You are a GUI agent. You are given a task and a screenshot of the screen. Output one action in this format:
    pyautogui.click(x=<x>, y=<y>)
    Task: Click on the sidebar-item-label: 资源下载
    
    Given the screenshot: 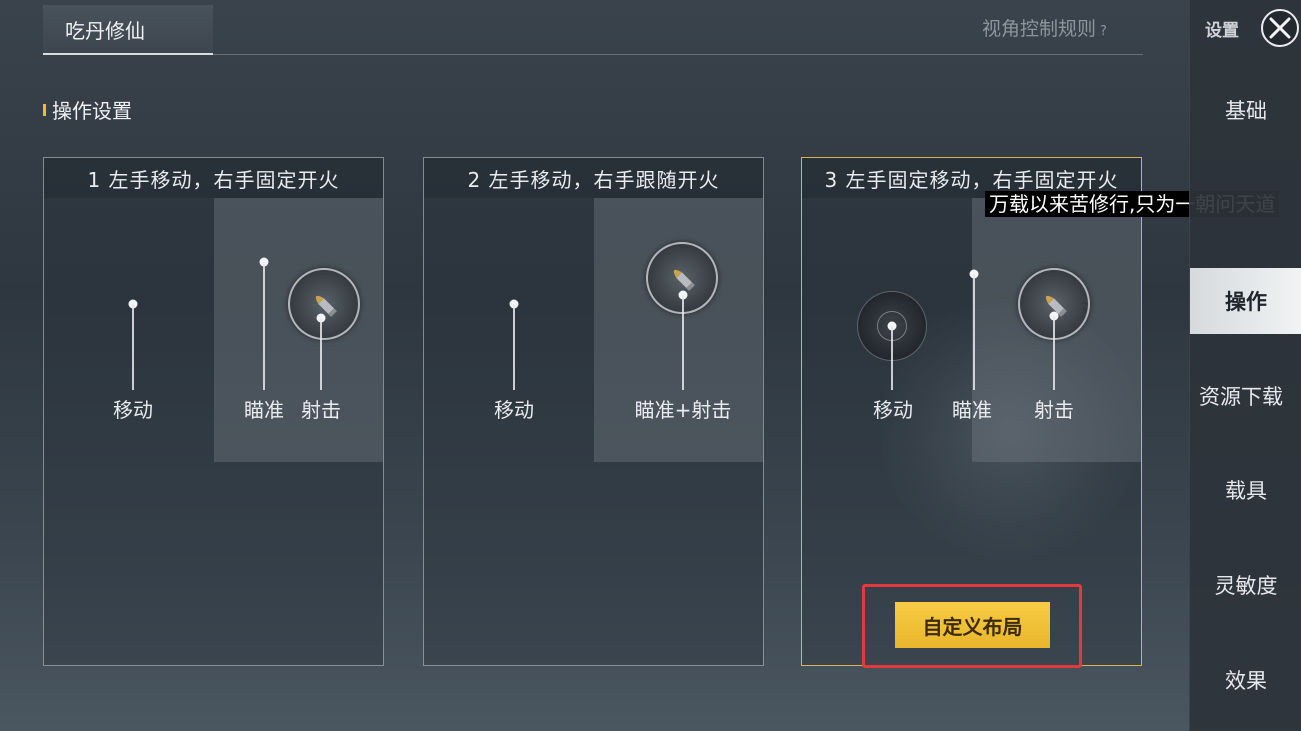 What is the action you would take?
    pyautogui.click(x=1241, y=397)
    